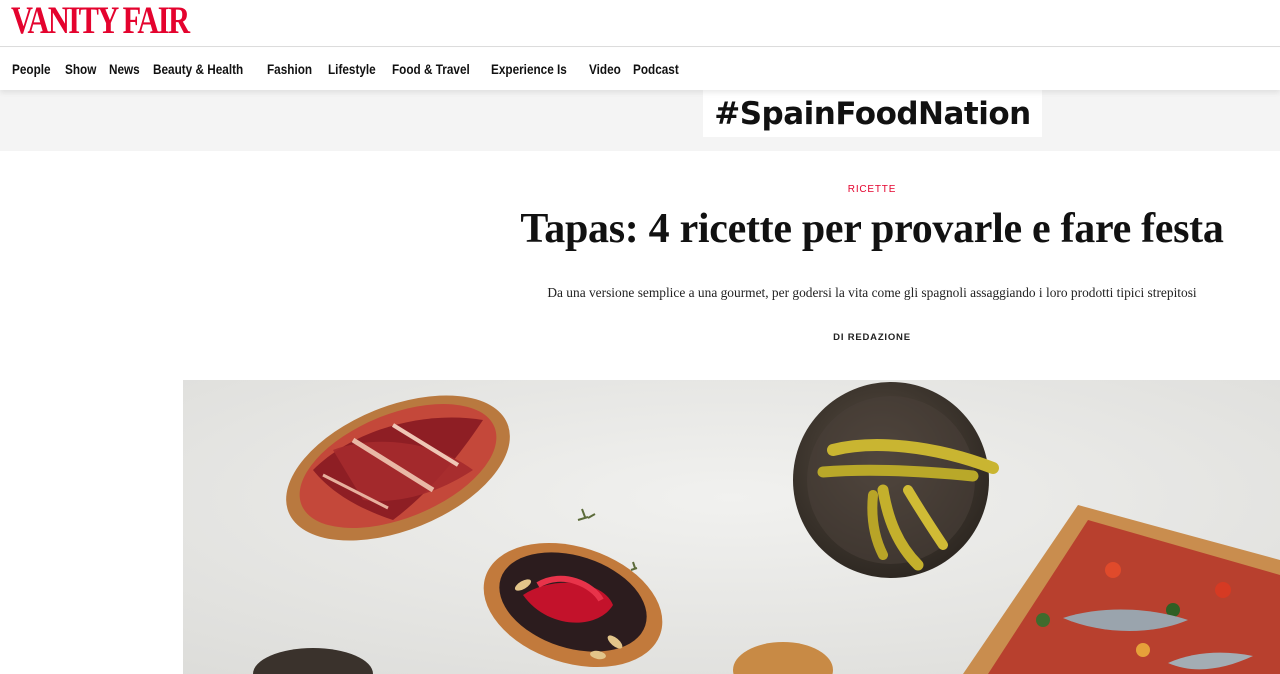 The width and height of the screenshot is (1280, 674). Describe the element at coordinates (31, 69) in the screenshot. I see `nav-item-people: People` at that location.